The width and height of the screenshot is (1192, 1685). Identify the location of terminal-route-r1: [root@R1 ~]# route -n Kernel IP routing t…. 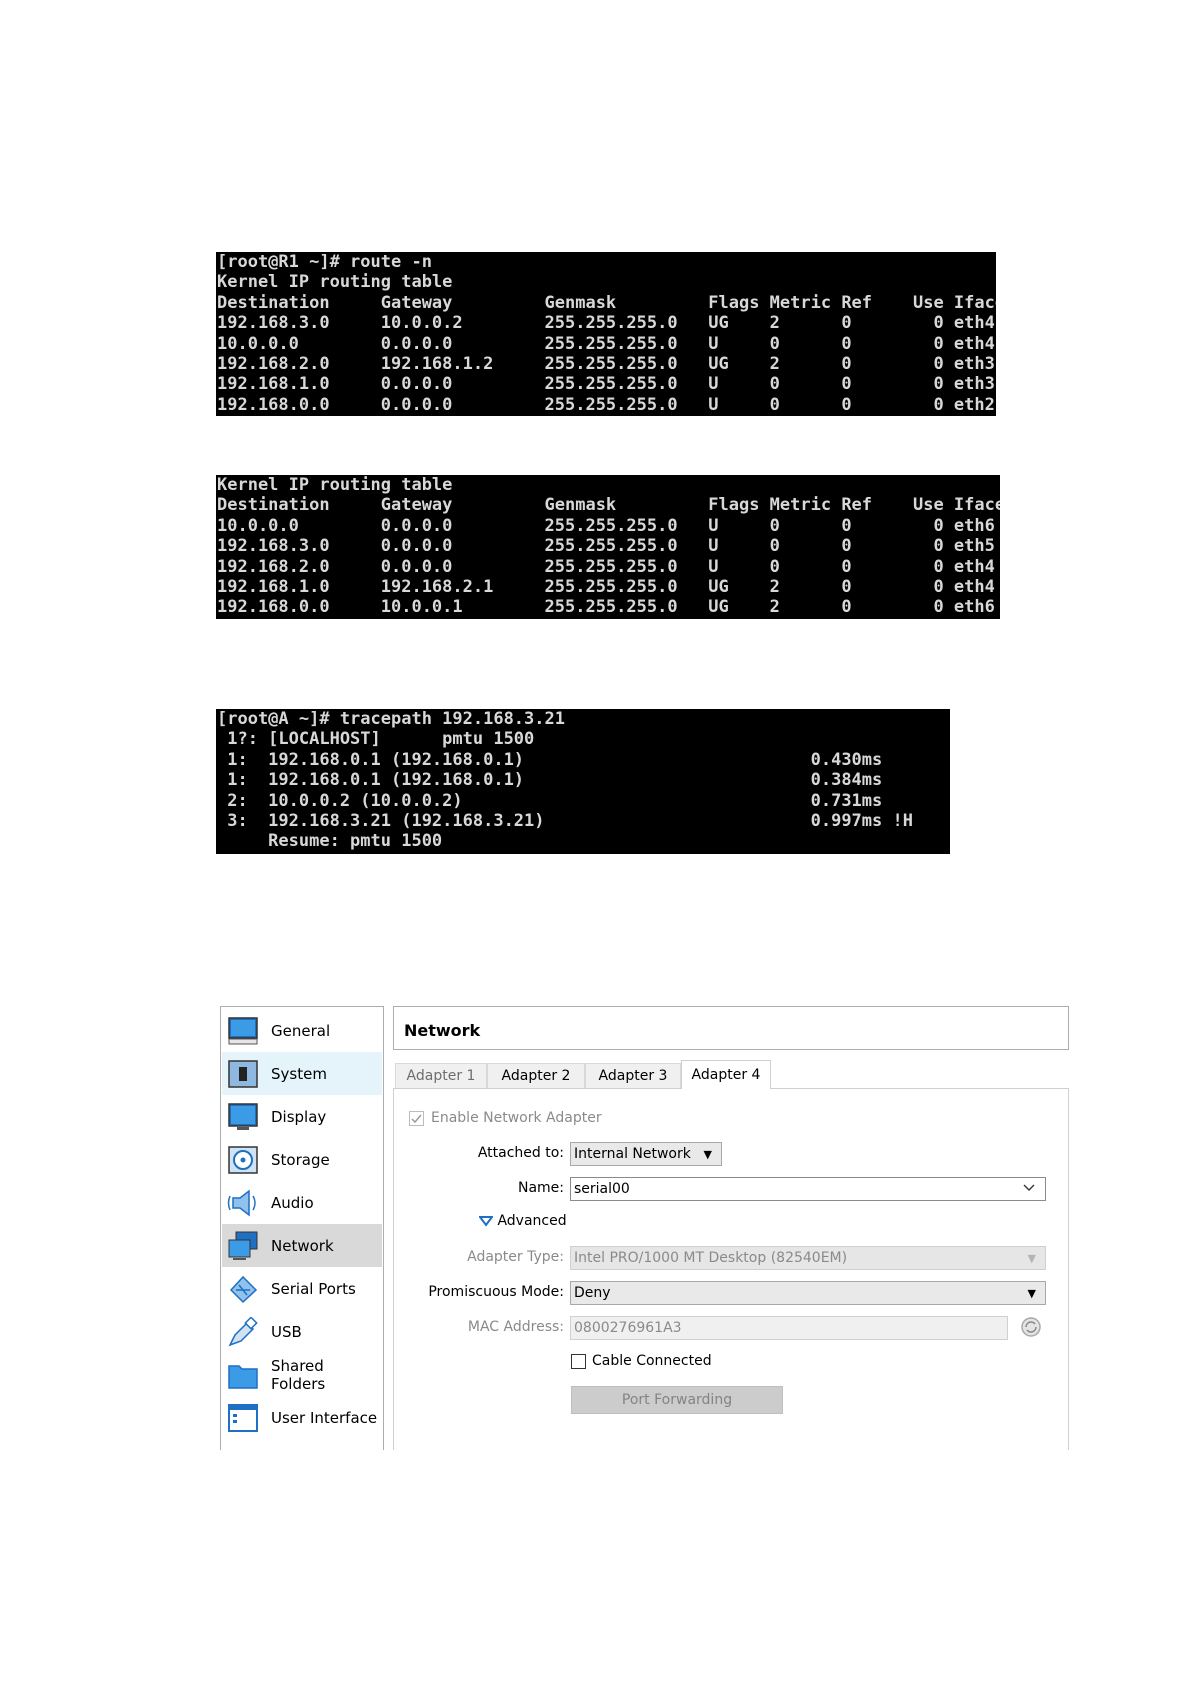
(606, 334).